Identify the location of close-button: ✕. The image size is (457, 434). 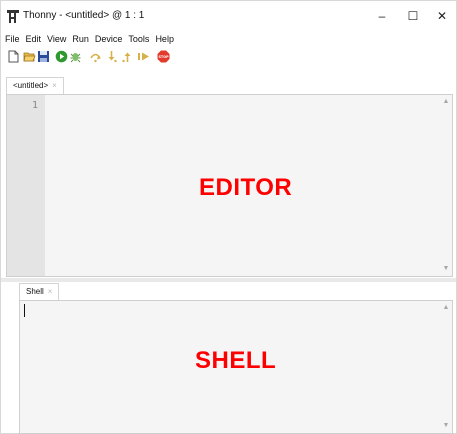
(442, 16).